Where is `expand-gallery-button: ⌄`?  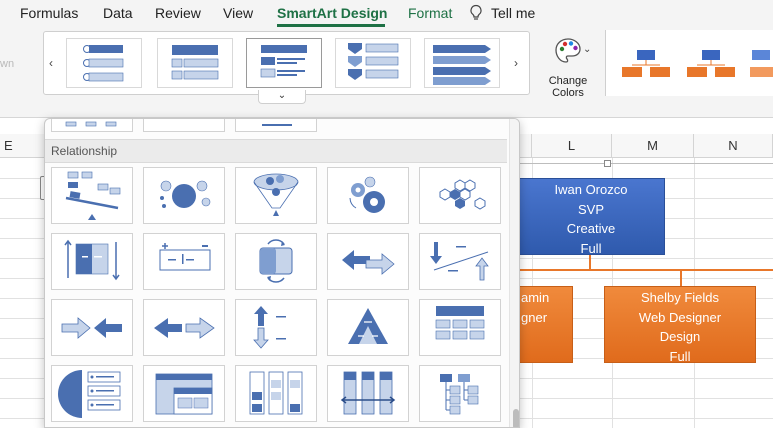 expand-gallery-button: ⌄ is located at coordinates (282, 97).